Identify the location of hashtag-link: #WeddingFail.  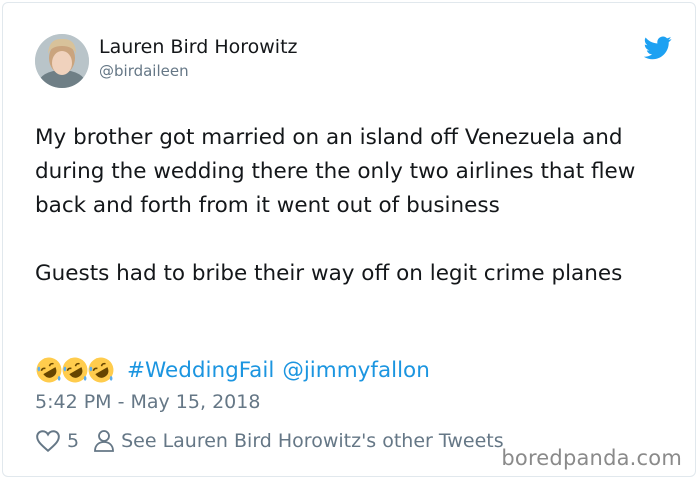
(200, 370).